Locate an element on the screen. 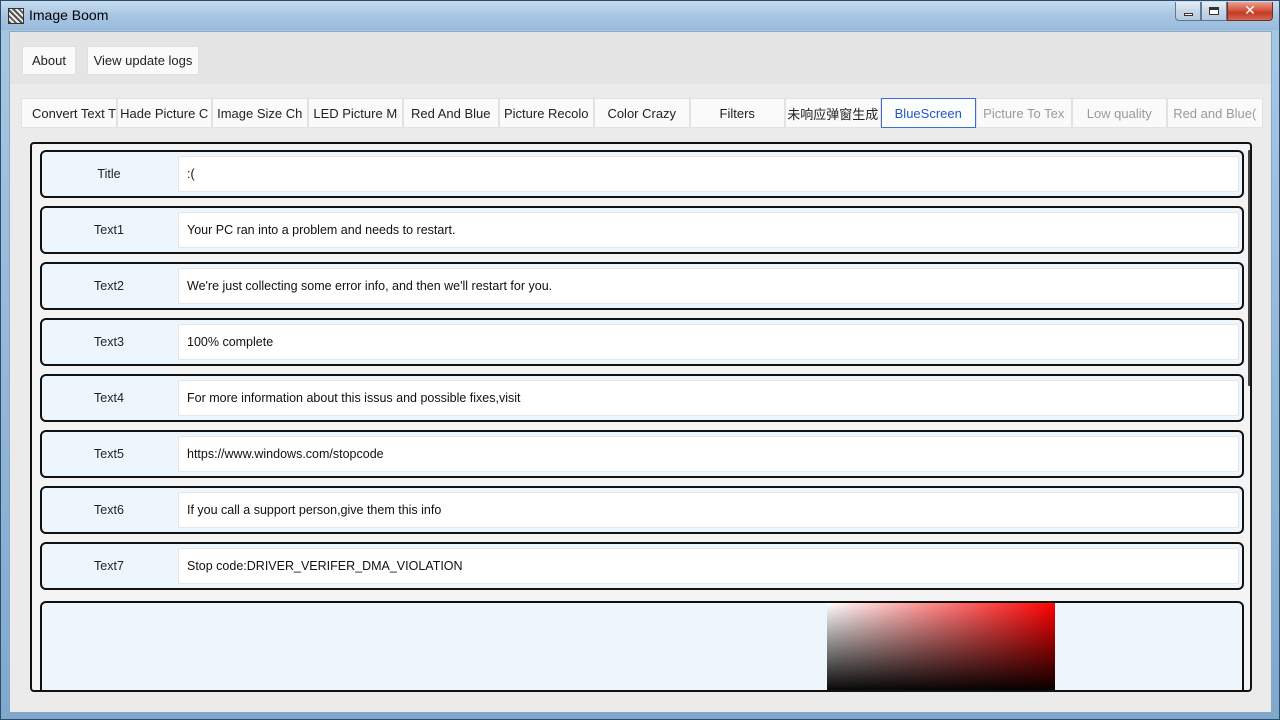 This screenshot has width=1280, height=720. tab-item: Picture To Tex is located at coordinates (1024, 113).